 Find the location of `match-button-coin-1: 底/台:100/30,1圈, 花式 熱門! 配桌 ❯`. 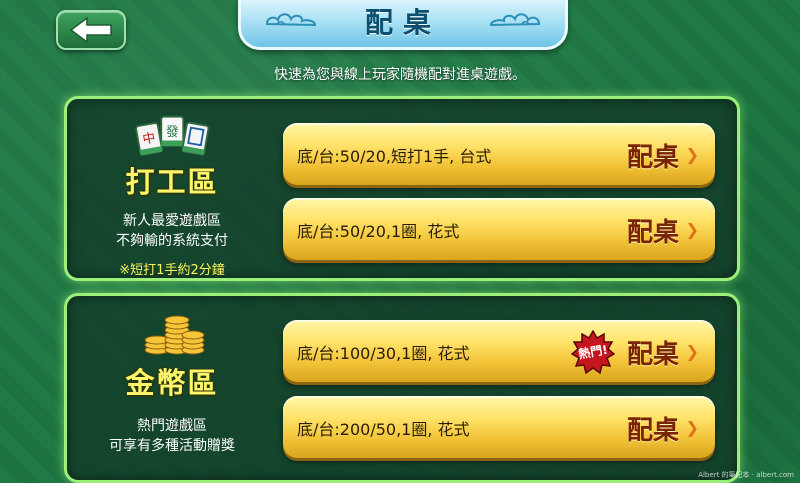

match-button-coin-1: 底/台:100/30,1圈, 花式 熱門! 配桌 ❯ is located at coordinates (499, 351).